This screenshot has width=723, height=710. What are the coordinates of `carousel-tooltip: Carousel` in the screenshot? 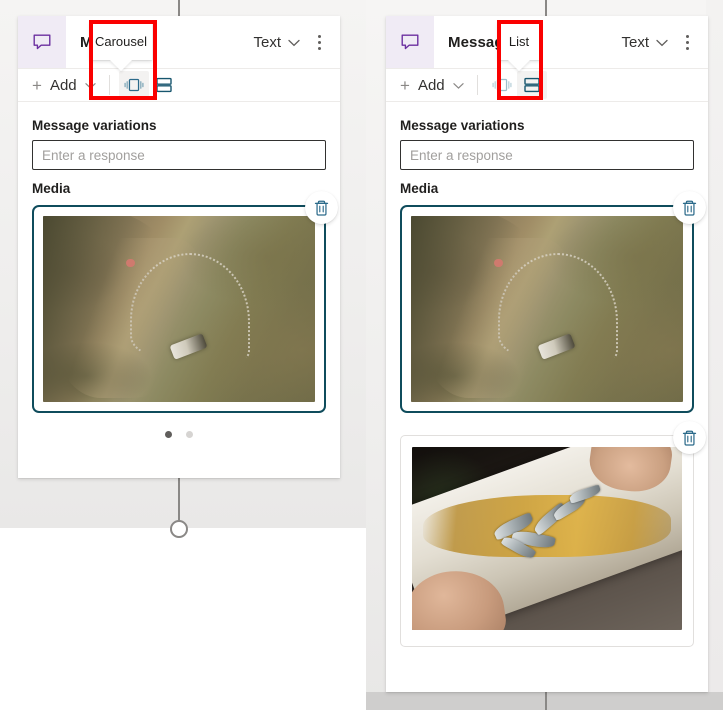 It's located at (121, 46).